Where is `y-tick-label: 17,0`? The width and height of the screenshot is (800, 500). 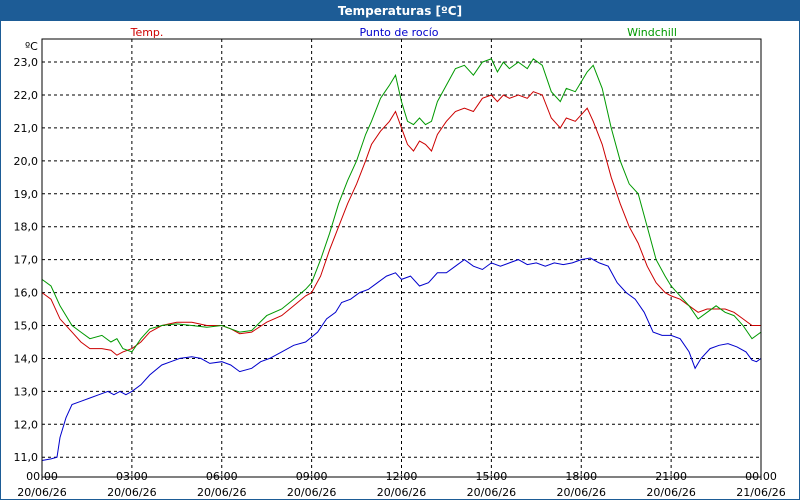 y-tick-label: 17,0 is located at coordinates (26, 260).